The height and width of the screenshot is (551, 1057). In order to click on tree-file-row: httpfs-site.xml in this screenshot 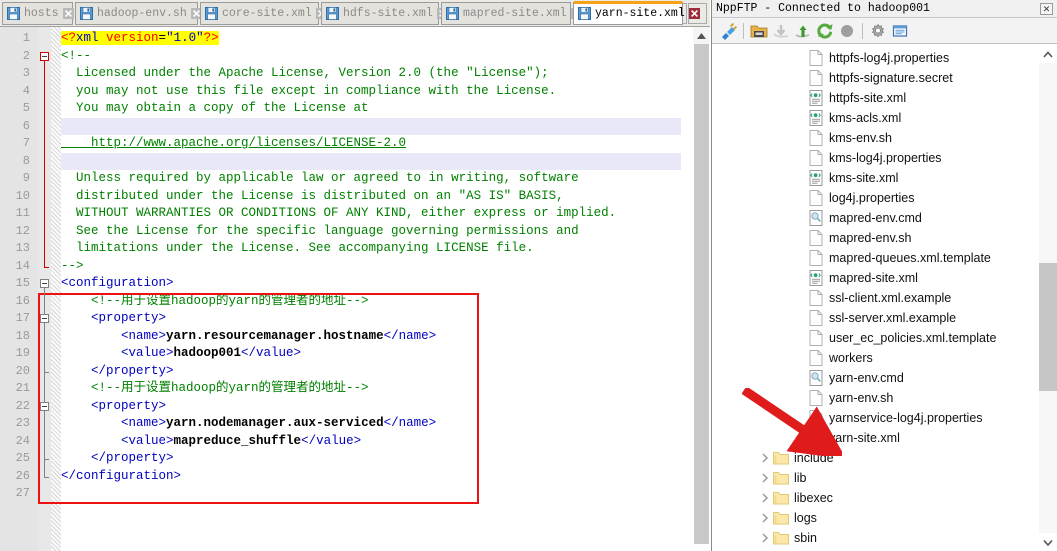, I will do `click(857, 98)`.